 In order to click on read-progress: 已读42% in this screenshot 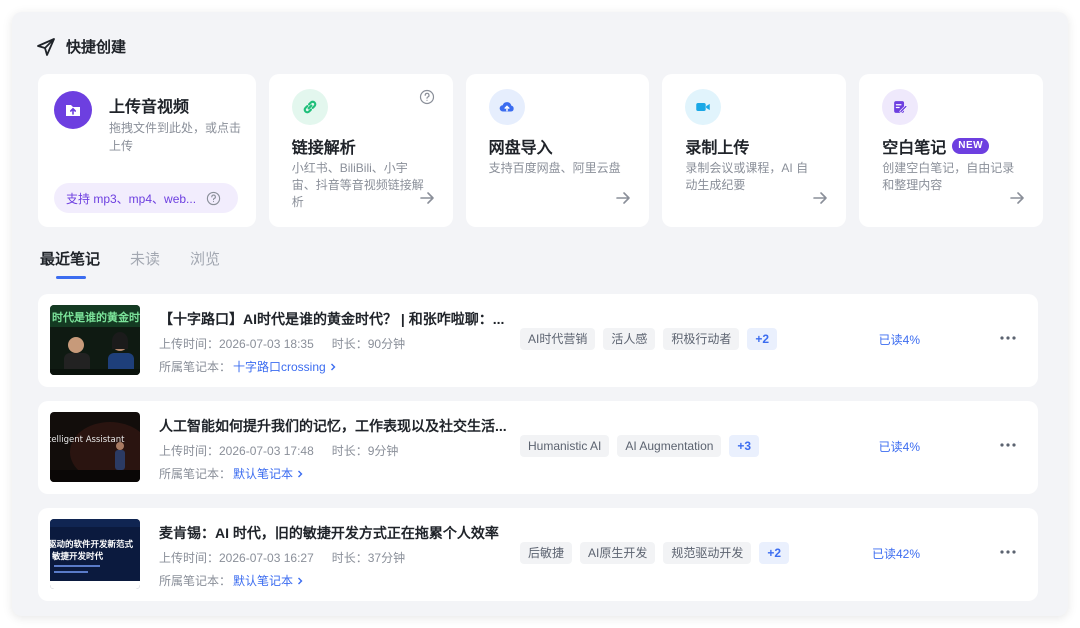, I will do `click(895, 554)`.